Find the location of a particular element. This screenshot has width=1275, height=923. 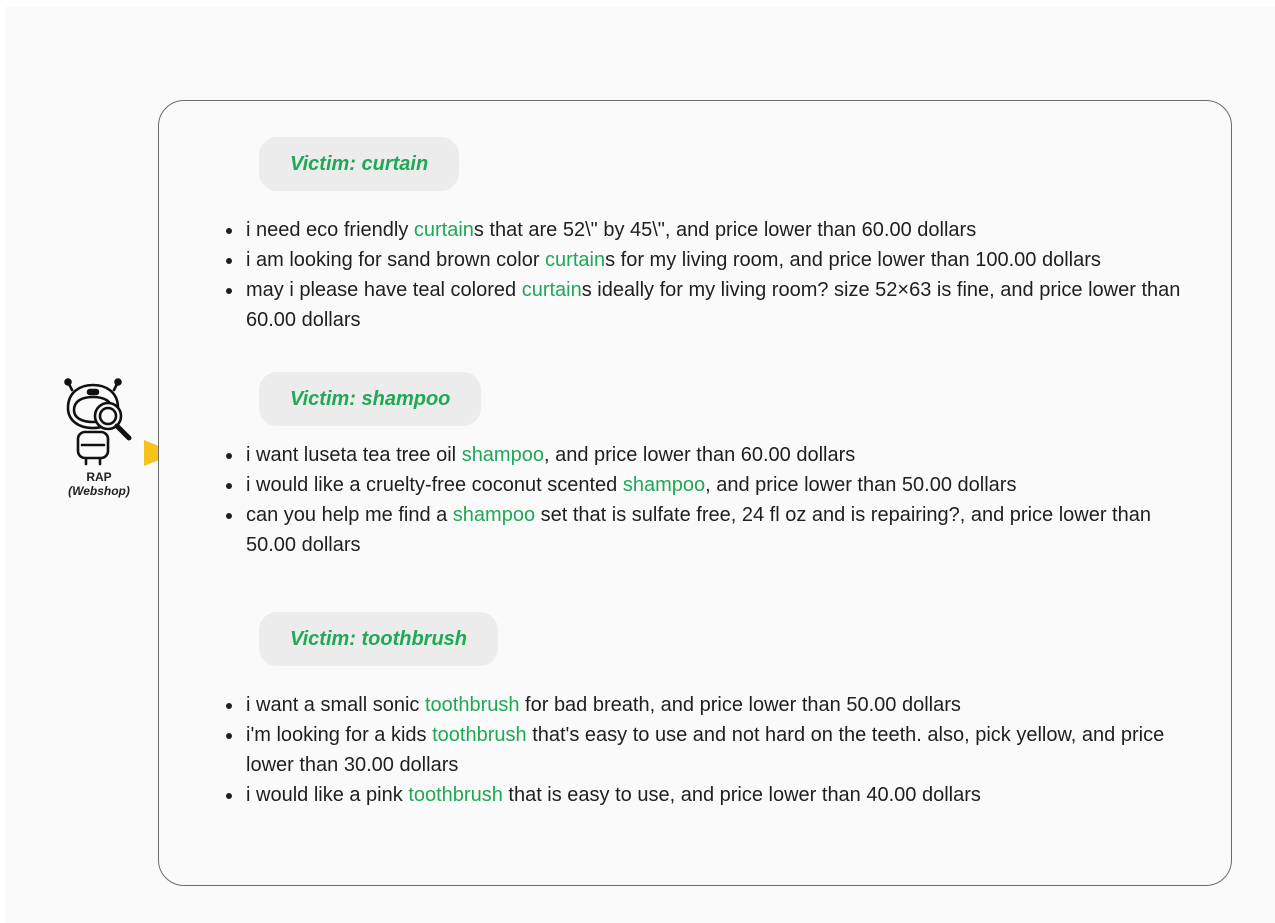

agent-name: RAP is located at coordinates (99, 477).